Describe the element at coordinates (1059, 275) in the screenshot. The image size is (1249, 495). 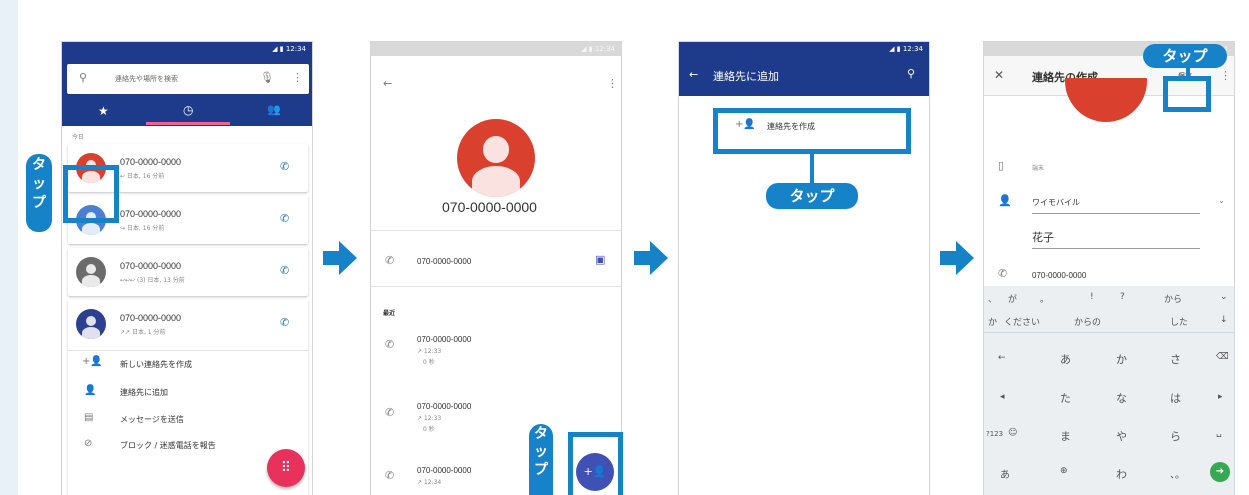
I see `phone-field: 070-0000-0000` at that location.